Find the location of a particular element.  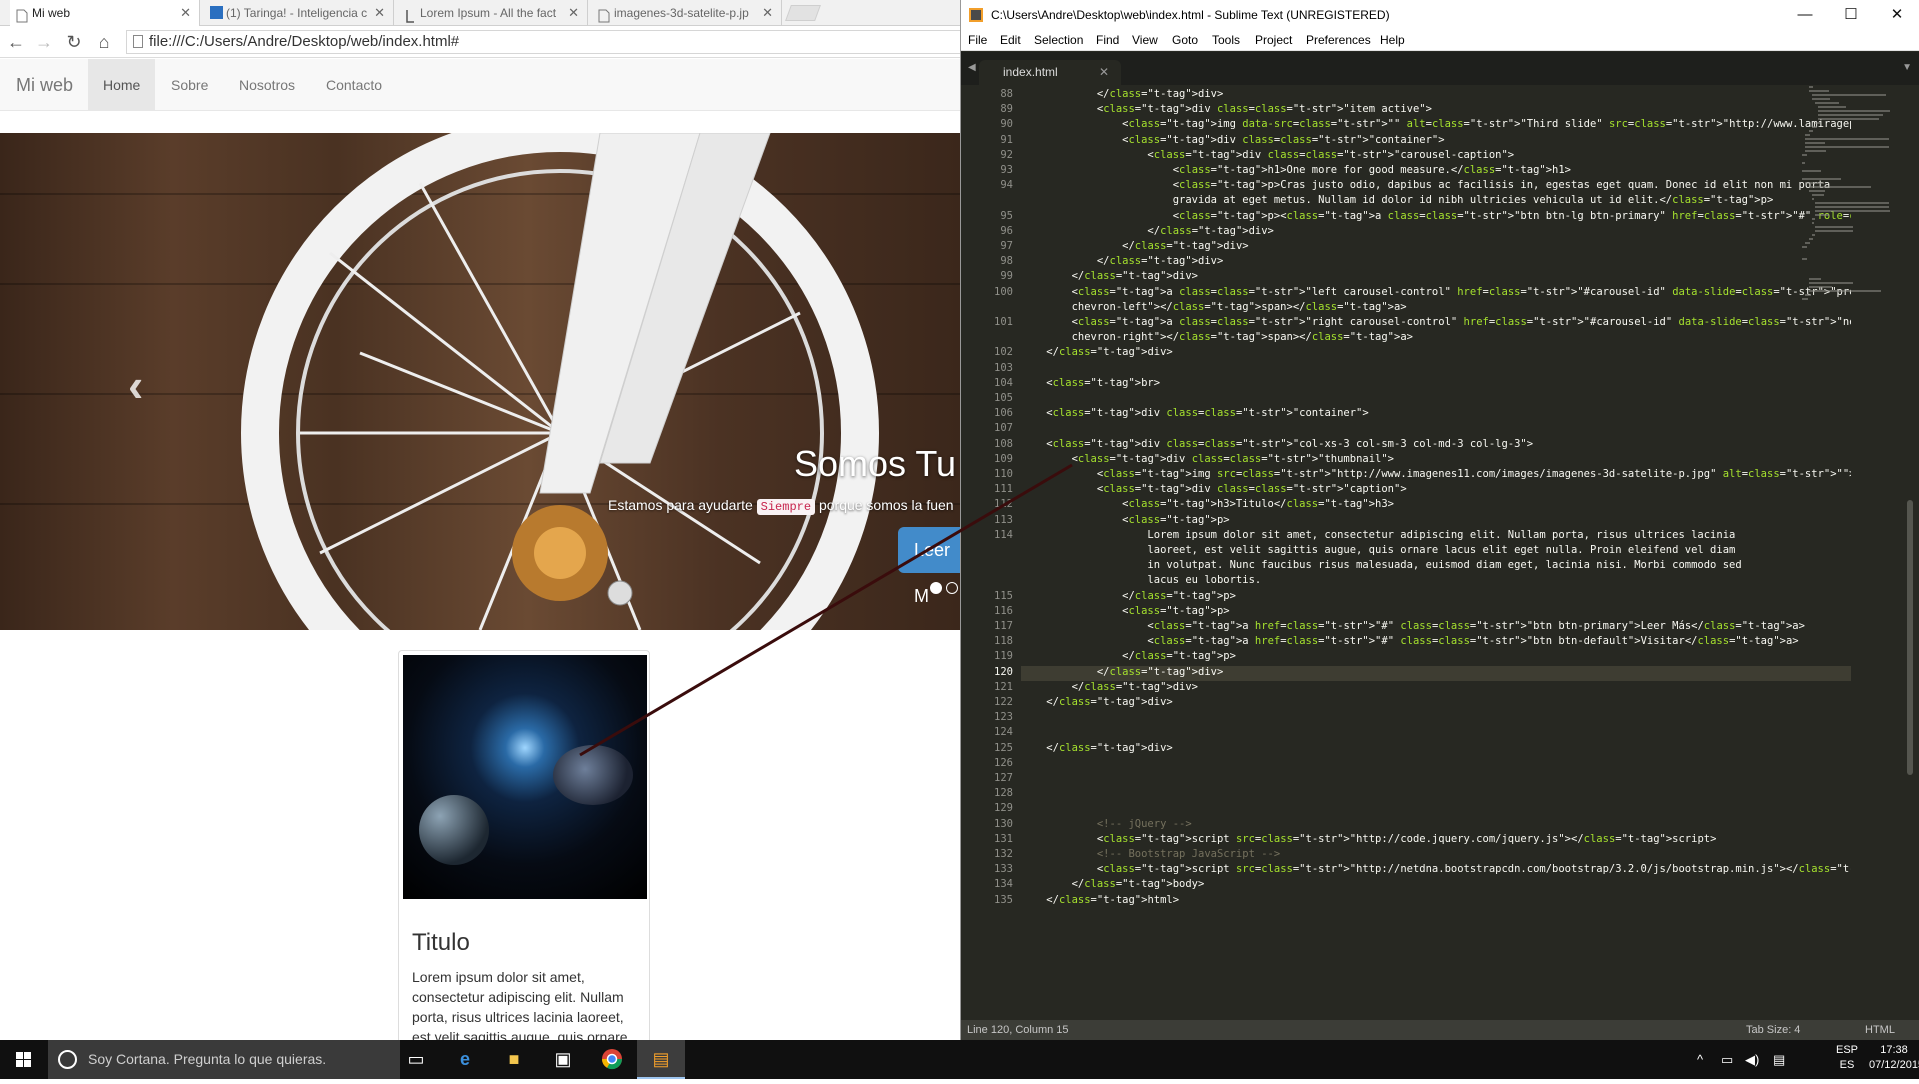

task-view-icon: ▭ is located at coordinates (416, 1059).